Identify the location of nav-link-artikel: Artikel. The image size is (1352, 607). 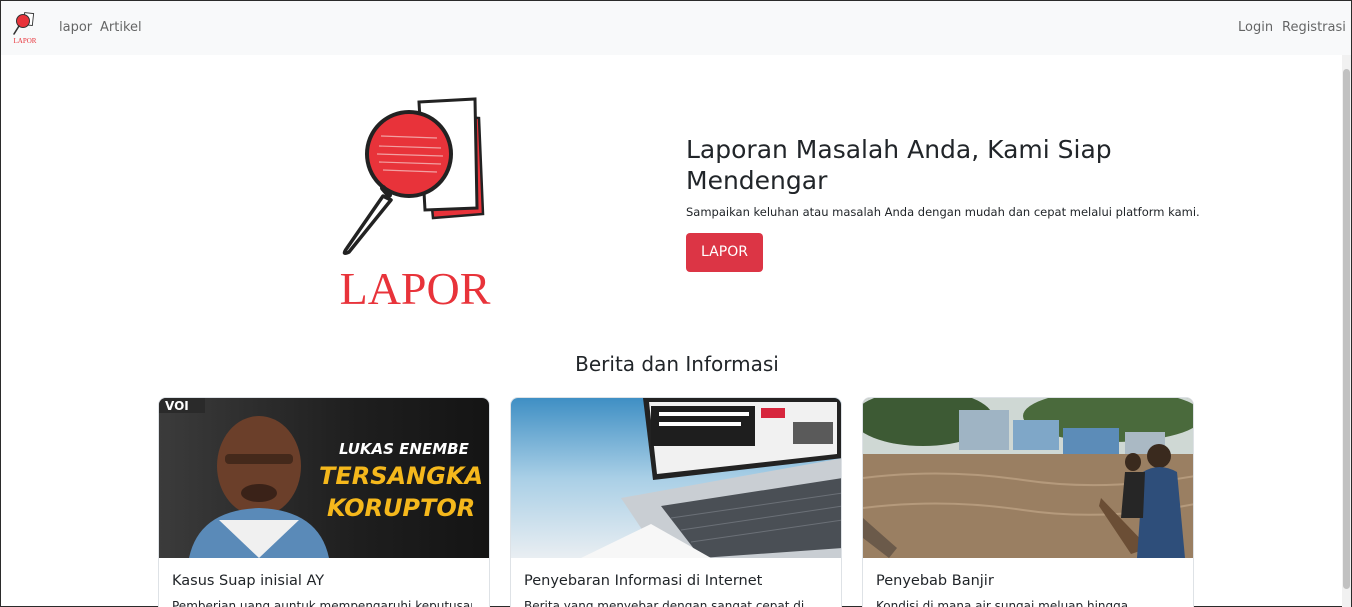
(121, 28).